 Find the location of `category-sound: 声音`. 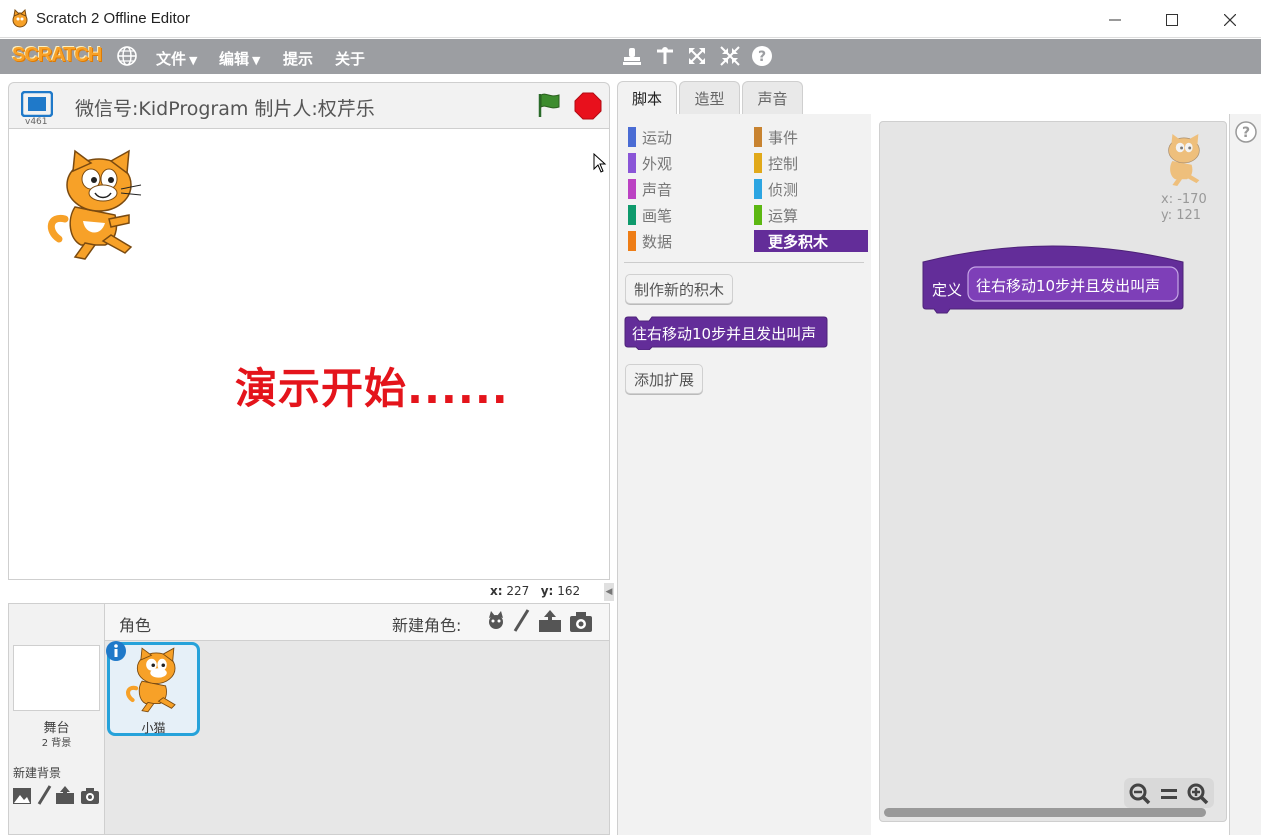

category-sound: 声音 is located at coordinates (650, 189).